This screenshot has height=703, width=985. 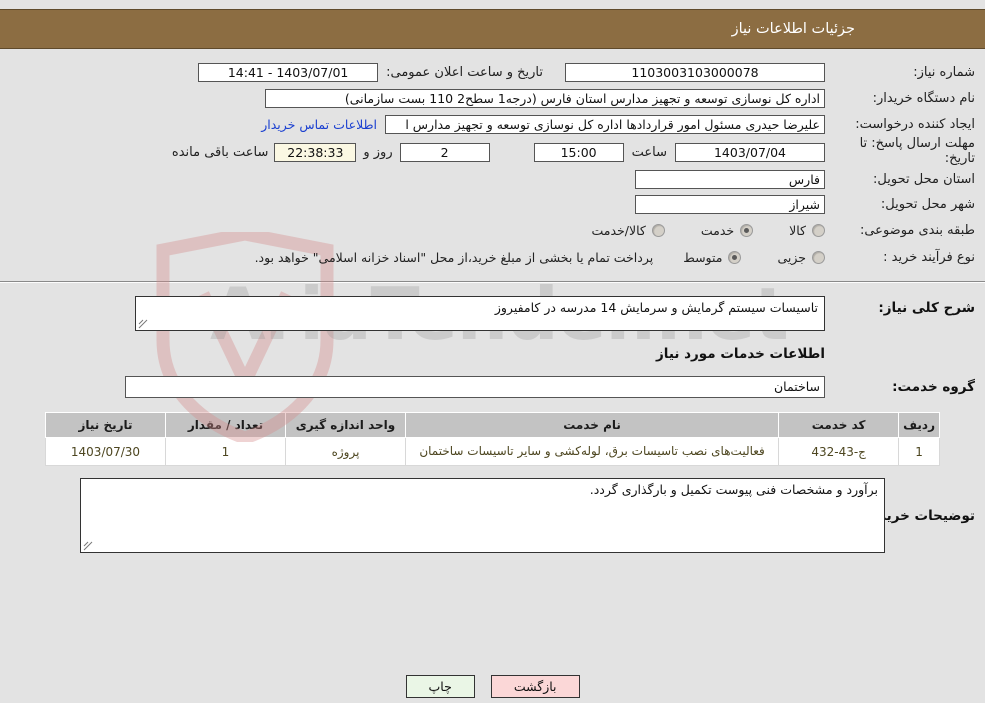 I want to click on category-option-kala-label: کالا, so click(x=797, y=230).